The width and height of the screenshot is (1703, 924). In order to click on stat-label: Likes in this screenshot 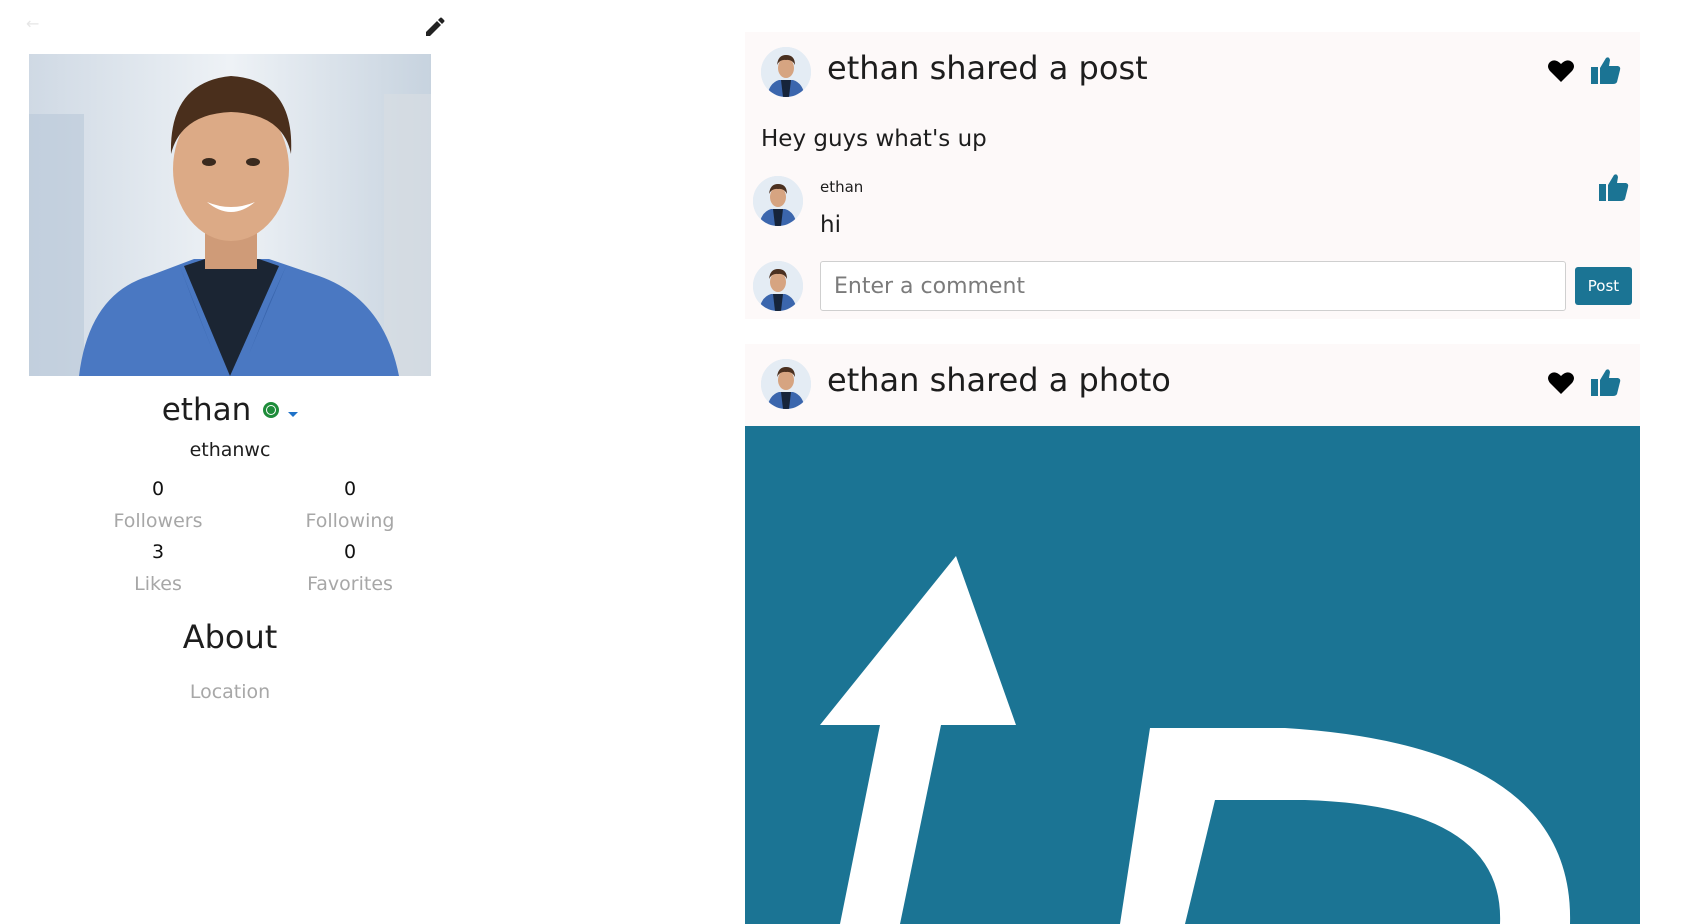, I will do `click(158, 584)`.